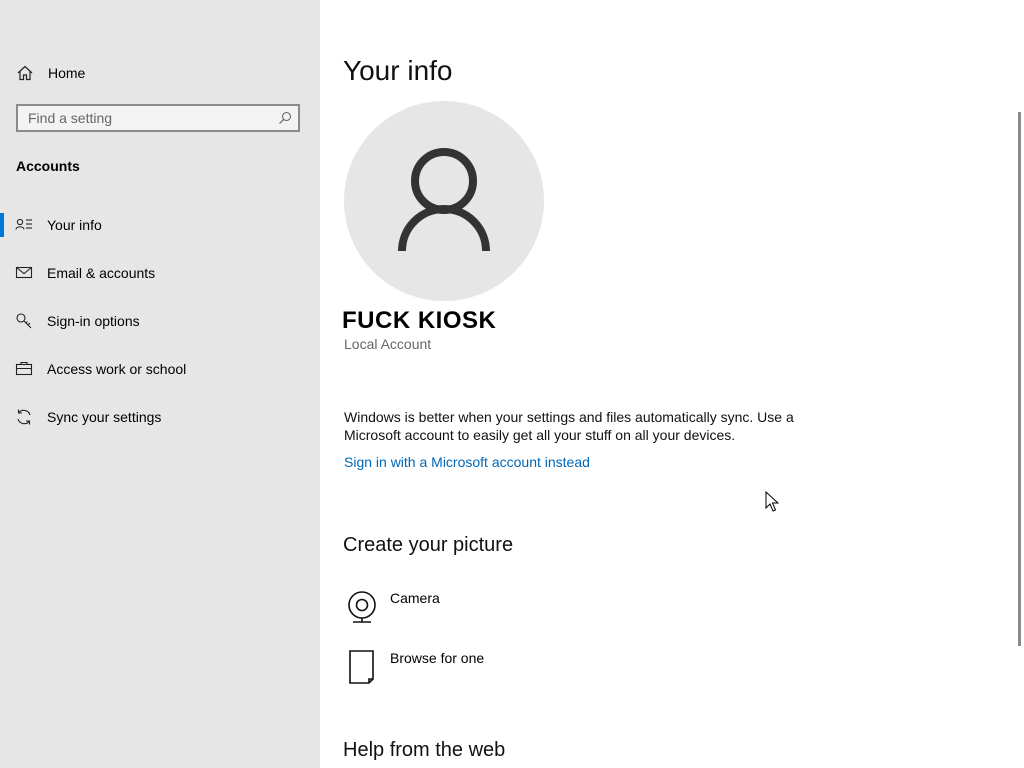  I want to click on sidebar-item-label: Email & accounts, so click(101, 273).